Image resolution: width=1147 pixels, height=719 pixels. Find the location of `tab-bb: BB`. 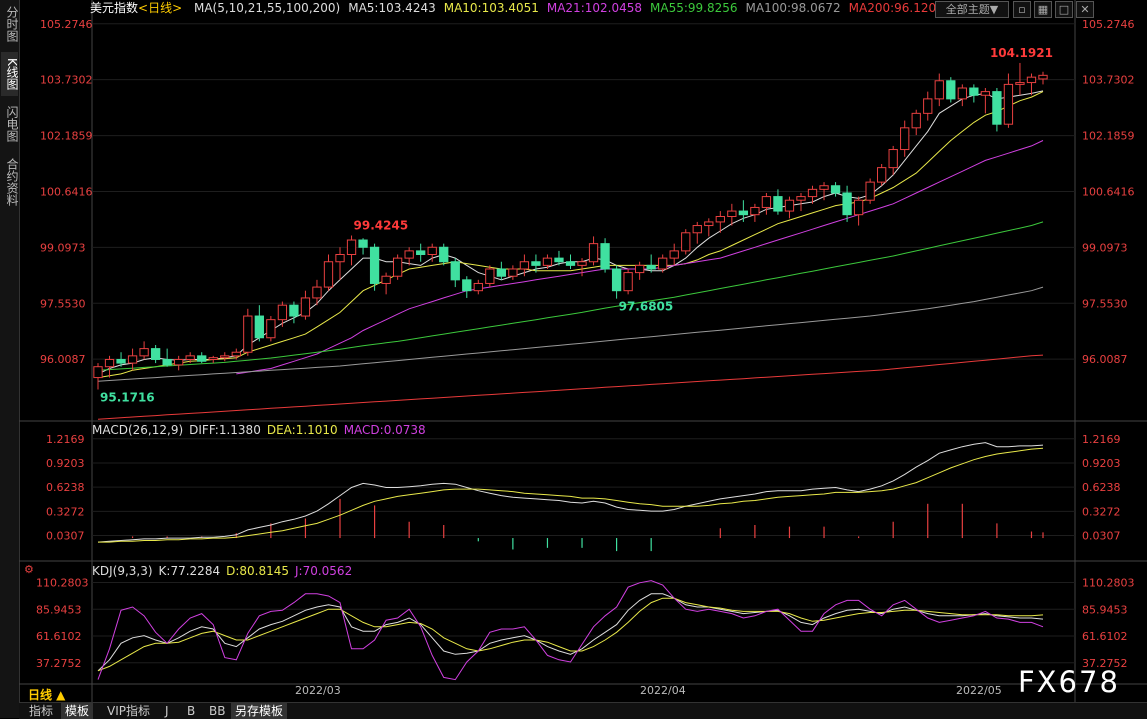

tab-bb: BB is located at coordinates (217, 711).